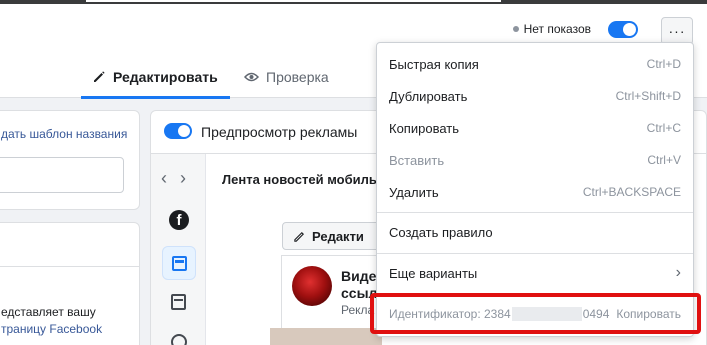  I want to click on status-label: Нет показов, so click(557, 29).